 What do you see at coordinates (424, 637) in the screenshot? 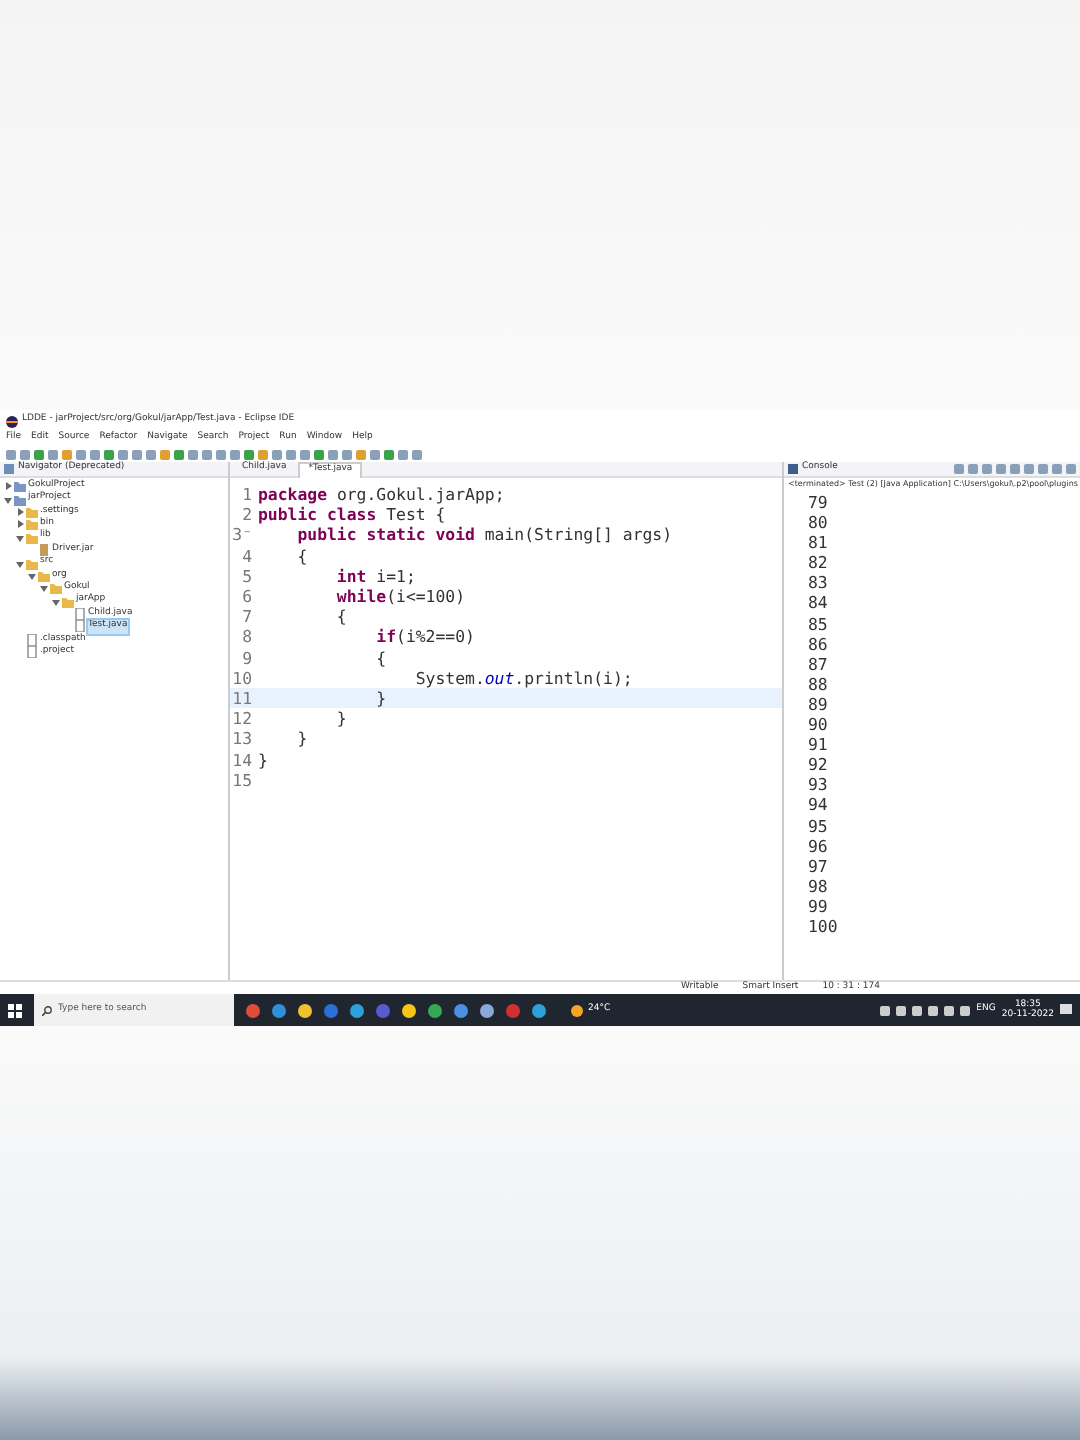
I see `code-line: if(i%2==0)` at bounding box center [424, 637].